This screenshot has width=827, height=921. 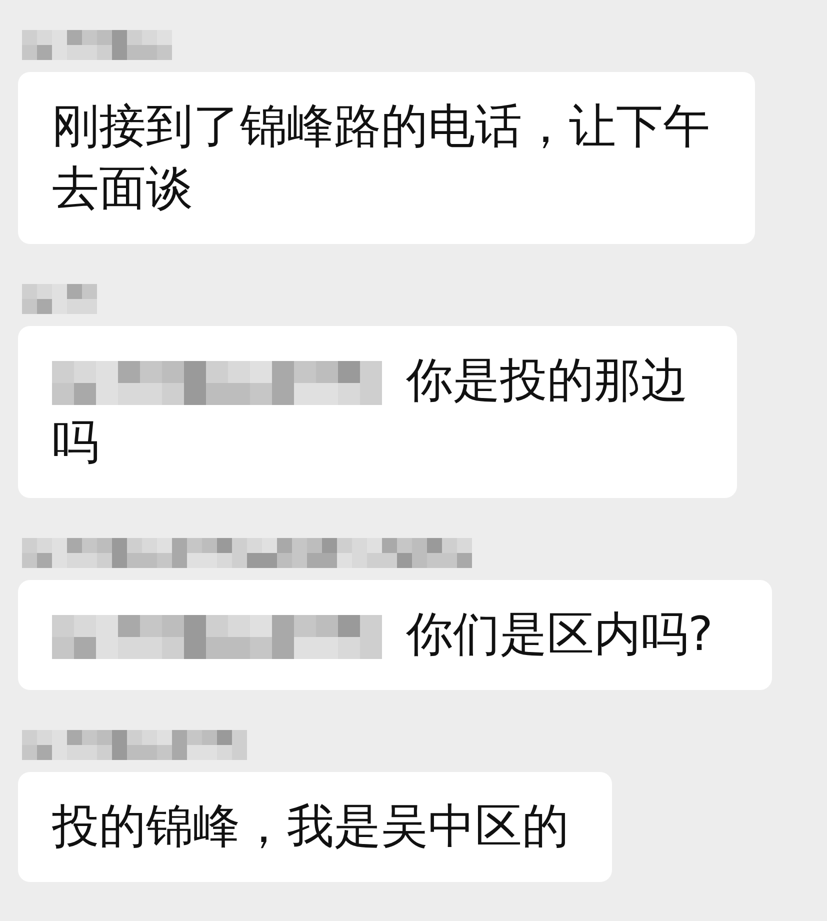 What do you see at coordinates (370, 411) in the screenshot?
I see `message-text: 你是投的那边吗` at bounding box center [370, 411].